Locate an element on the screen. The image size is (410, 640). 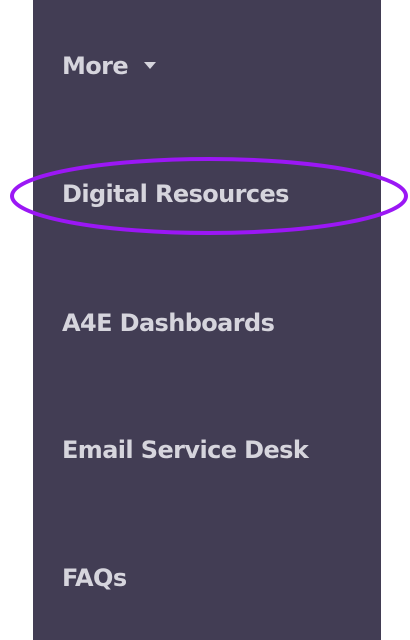
menu-item-label: FAQs is located at coordinates (94, 578).